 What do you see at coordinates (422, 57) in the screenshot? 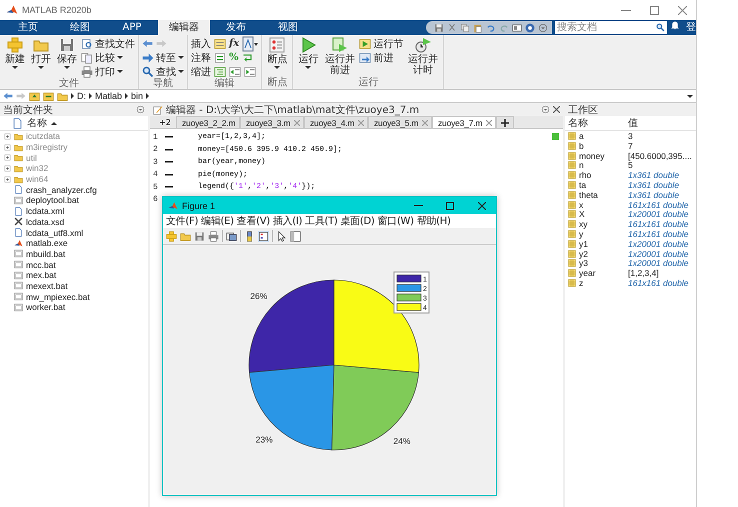
I see `ribbon-button: 运行并计时` at bounding box center [422, 57].